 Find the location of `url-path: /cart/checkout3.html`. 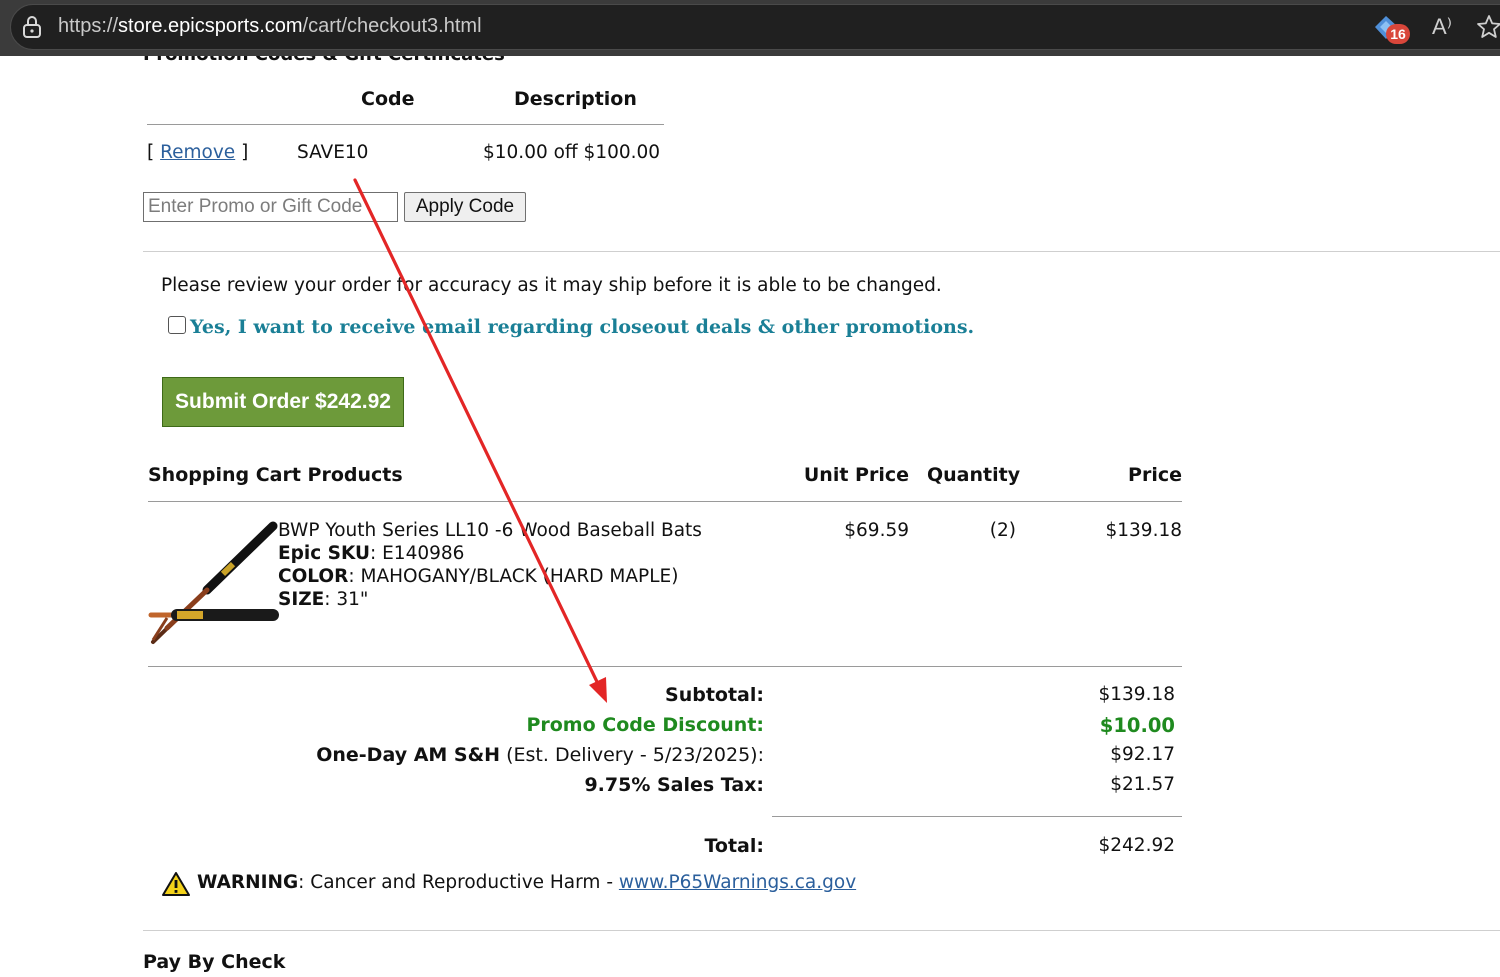

url-path: /cart/checkout3.html is located at coordinates (392, 26).